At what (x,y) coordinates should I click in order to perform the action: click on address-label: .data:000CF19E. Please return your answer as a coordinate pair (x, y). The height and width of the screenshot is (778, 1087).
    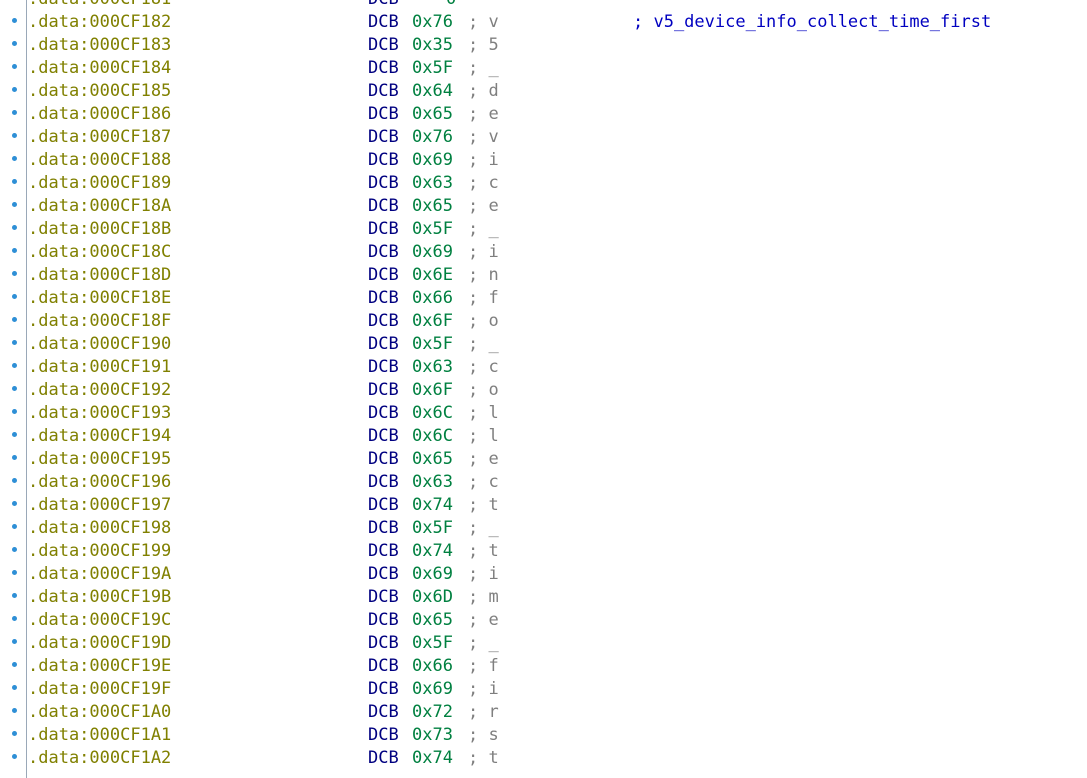
    Looking at the image, I should click on (99, 666).